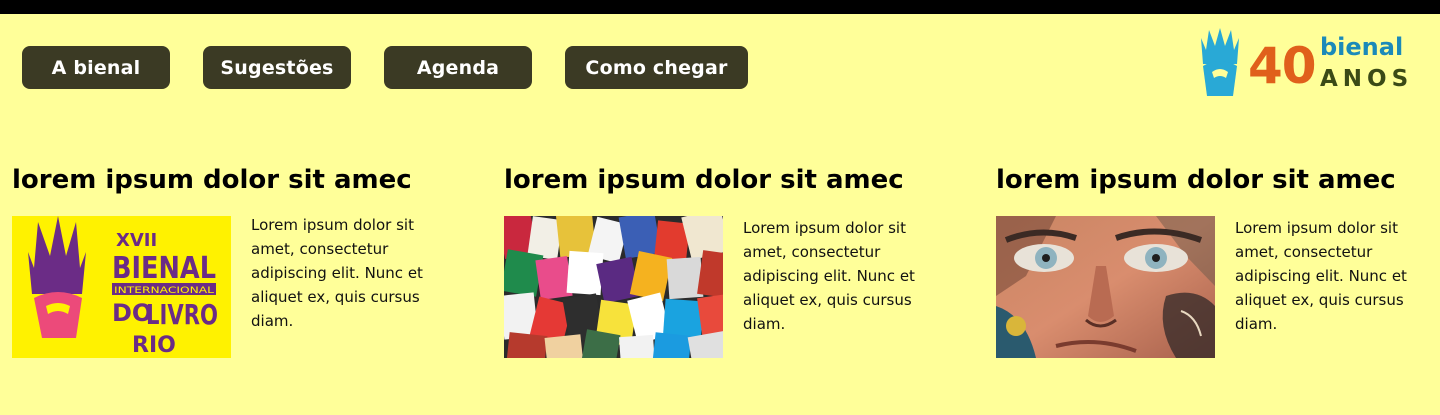 The height and width of the screenshot is (415, 1440). I want to click on card-image-books-photo, so click(613, 287).